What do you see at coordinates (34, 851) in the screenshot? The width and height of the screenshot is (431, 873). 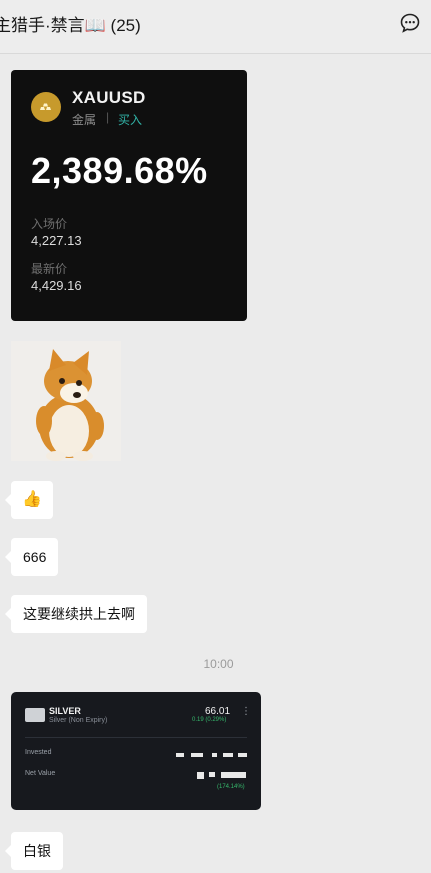 I see `message-bubble-silver: 白银` at bounding box center [34, 851].